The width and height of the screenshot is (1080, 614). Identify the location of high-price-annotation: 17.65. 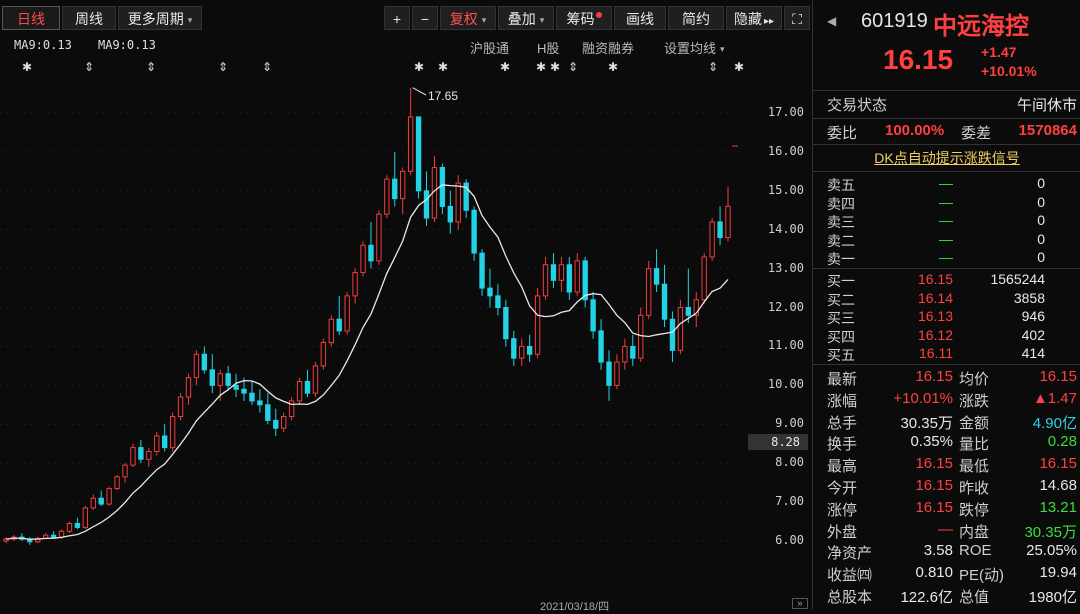
(443, 96).